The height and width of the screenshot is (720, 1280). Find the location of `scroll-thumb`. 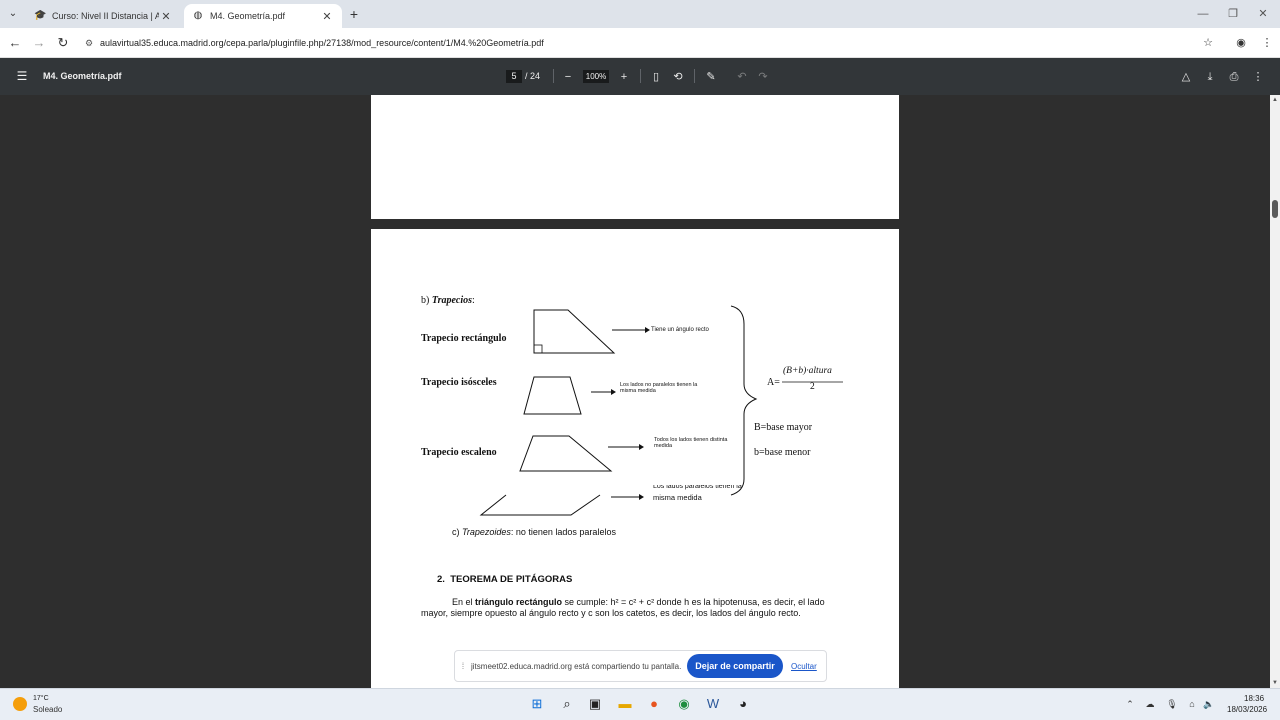

scroll-thumb is located at coordinates (1275, 209).